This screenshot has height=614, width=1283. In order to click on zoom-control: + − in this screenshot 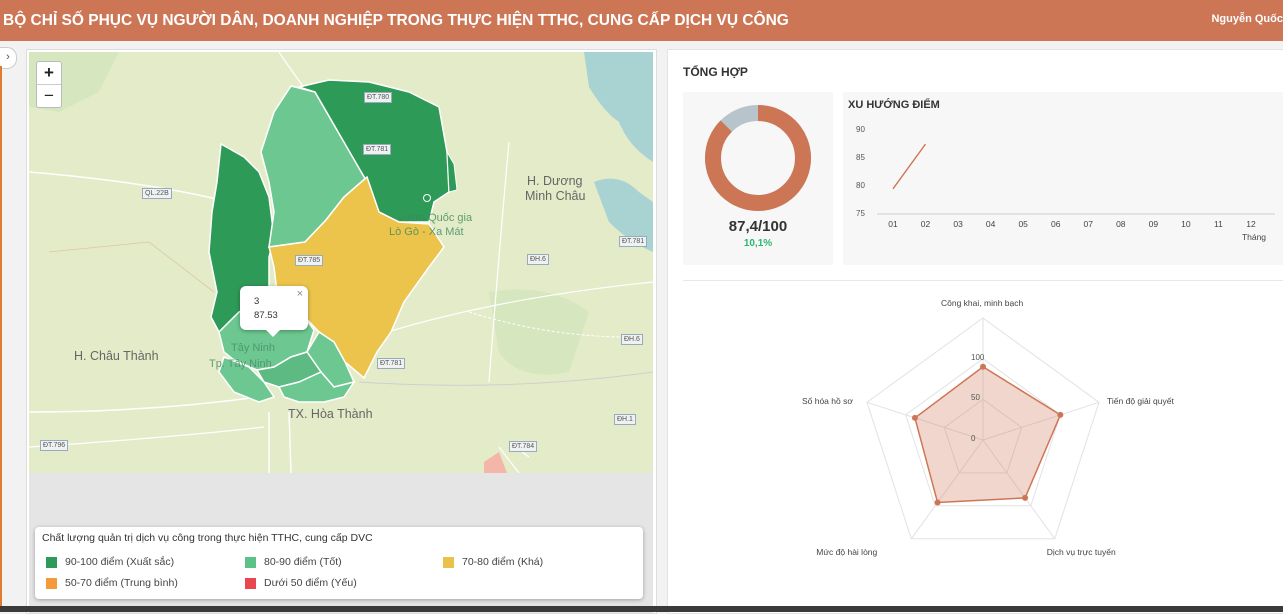, I will do `click(49, 84)`.